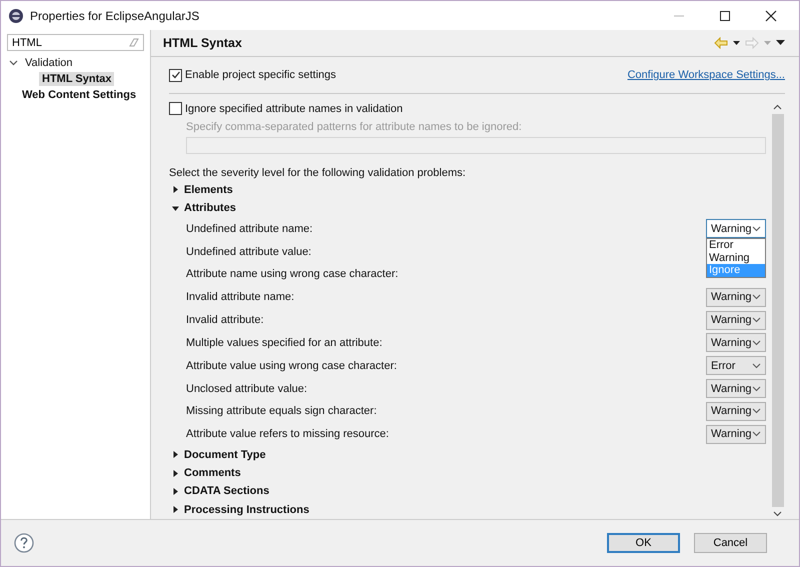 The width and height of the screenshot is (800, 567). Describe the element at coordinates (730, 543) in the screenshot. I see `dialog-button: Cancel` at that location.